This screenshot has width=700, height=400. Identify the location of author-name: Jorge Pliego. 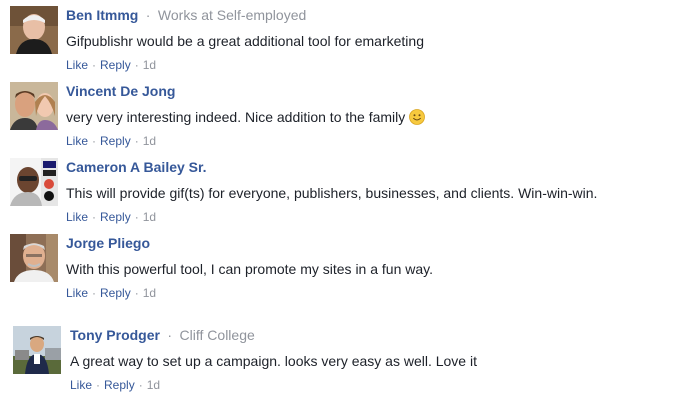
(108, 243).